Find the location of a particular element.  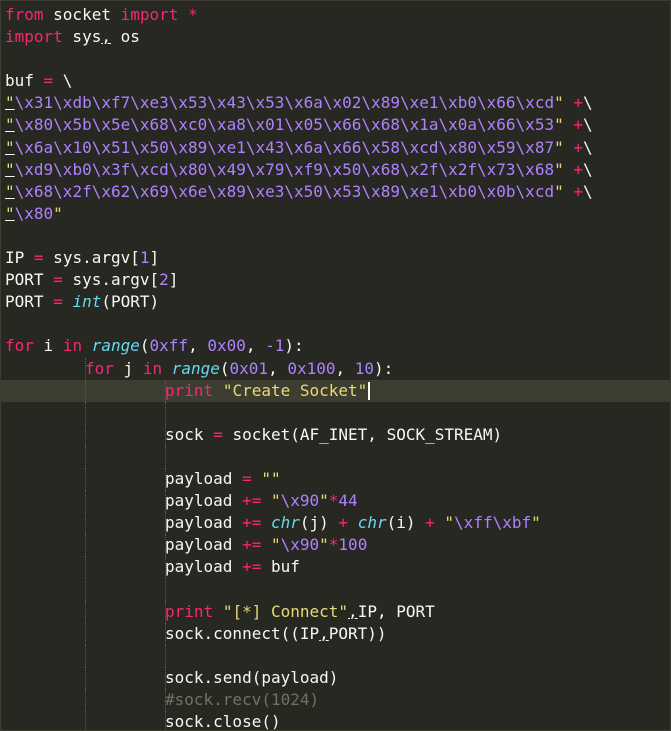

code-token: os is located at coordinates (125, 37).